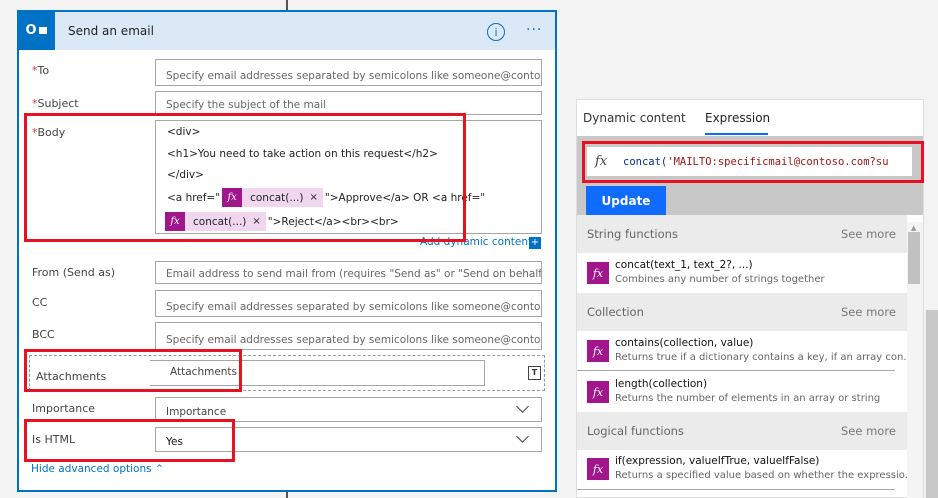  What do you see at coordinates (534, 373) in the screenshot?
I see `text-mode-icon: T` at bounding box center [534, 373].